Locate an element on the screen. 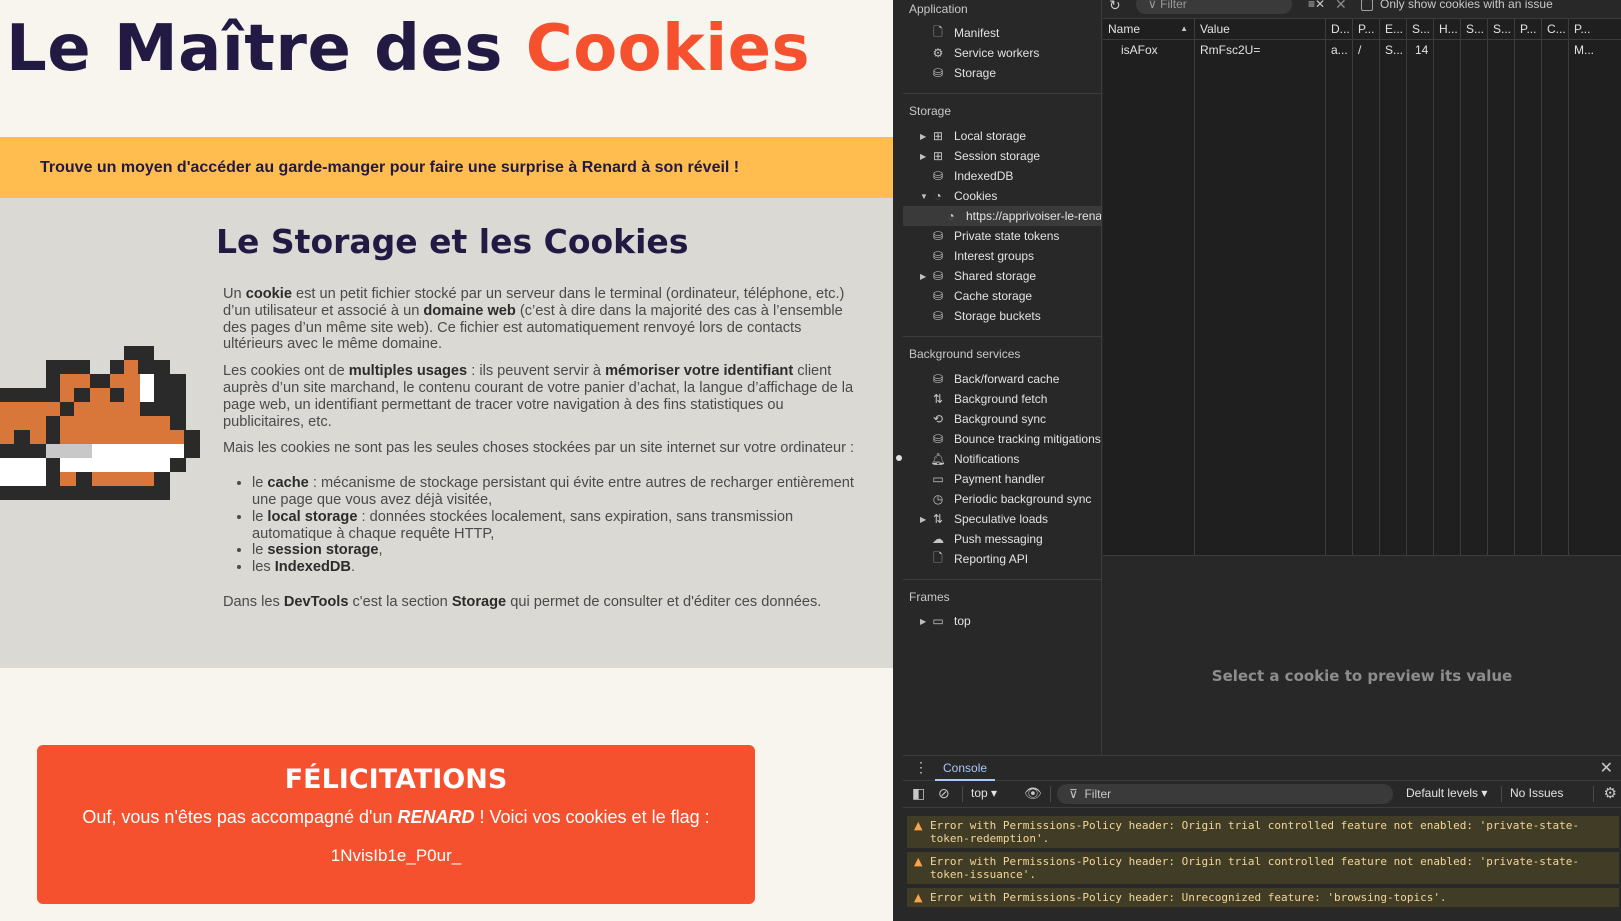 The image size is (1621, 921). sidebar-item-background-sync: ⟲ Background sync is located at coordinates (1002, 419).